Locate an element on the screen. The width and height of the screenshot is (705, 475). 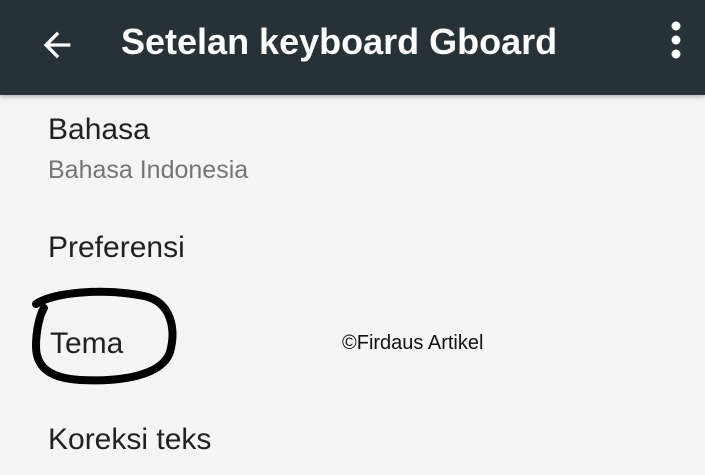
setting-item-title: Preferensi is located at coordinates (116, 247).